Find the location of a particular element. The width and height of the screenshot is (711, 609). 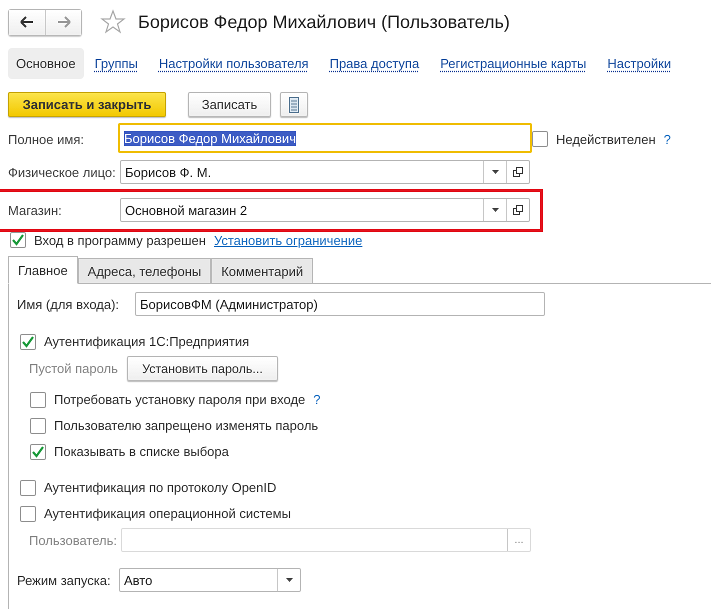

field-label: Режим запуска: is located at coordinates (64, 580).